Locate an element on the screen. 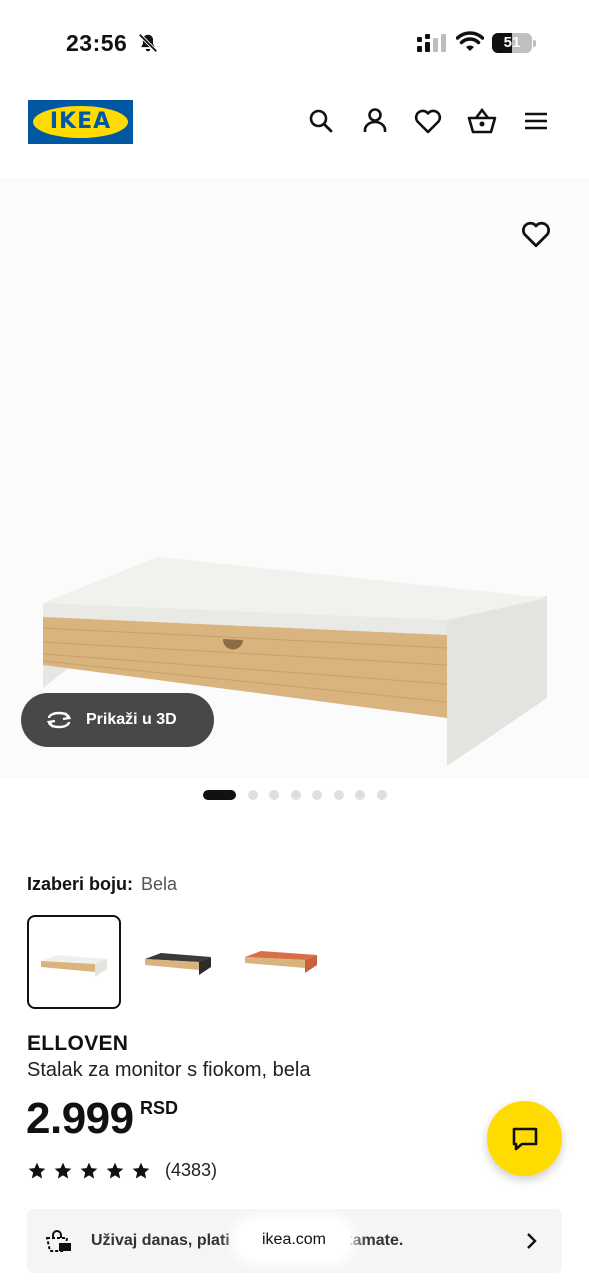 This screenshot has height=1280, width=589. chevron-right-icon is located at coordinates (531, 1241).